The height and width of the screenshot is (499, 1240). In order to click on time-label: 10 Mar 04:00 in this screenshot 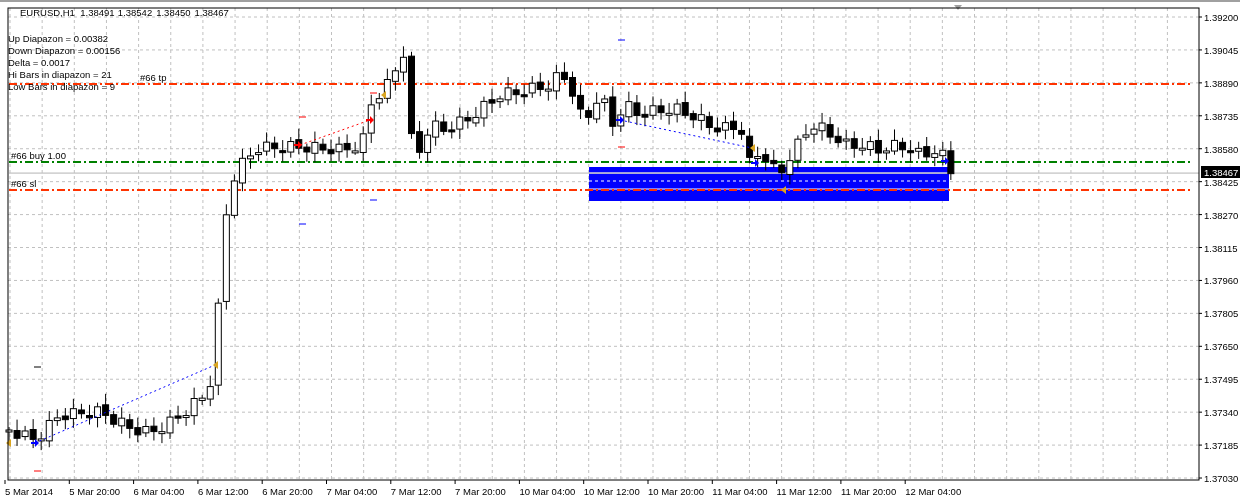, I will do `click(547, 491)`.